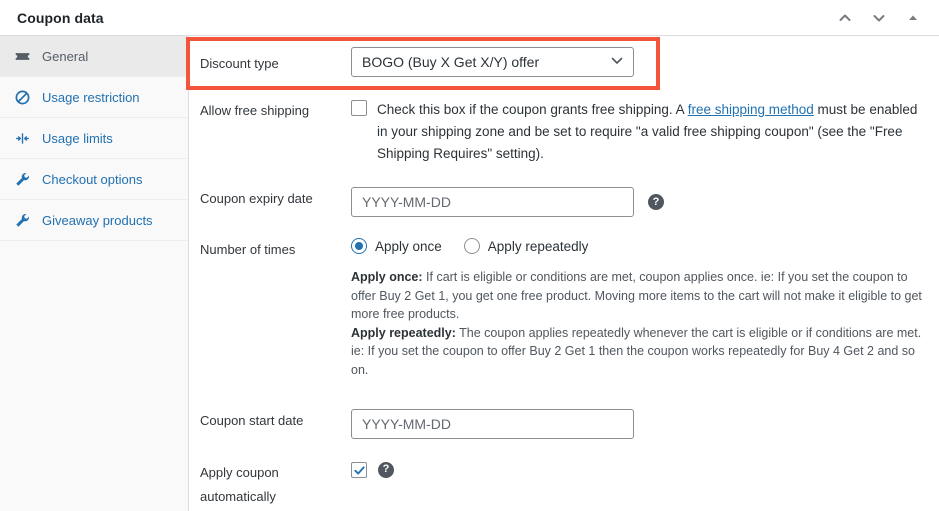 Image resolution: width=939 pixels, height=511 pixels. What do you see at coordinates (751, 109) in the screenshot?
I see `free-shipping-method-link: free shipping method` at bounding box center [751, 109].